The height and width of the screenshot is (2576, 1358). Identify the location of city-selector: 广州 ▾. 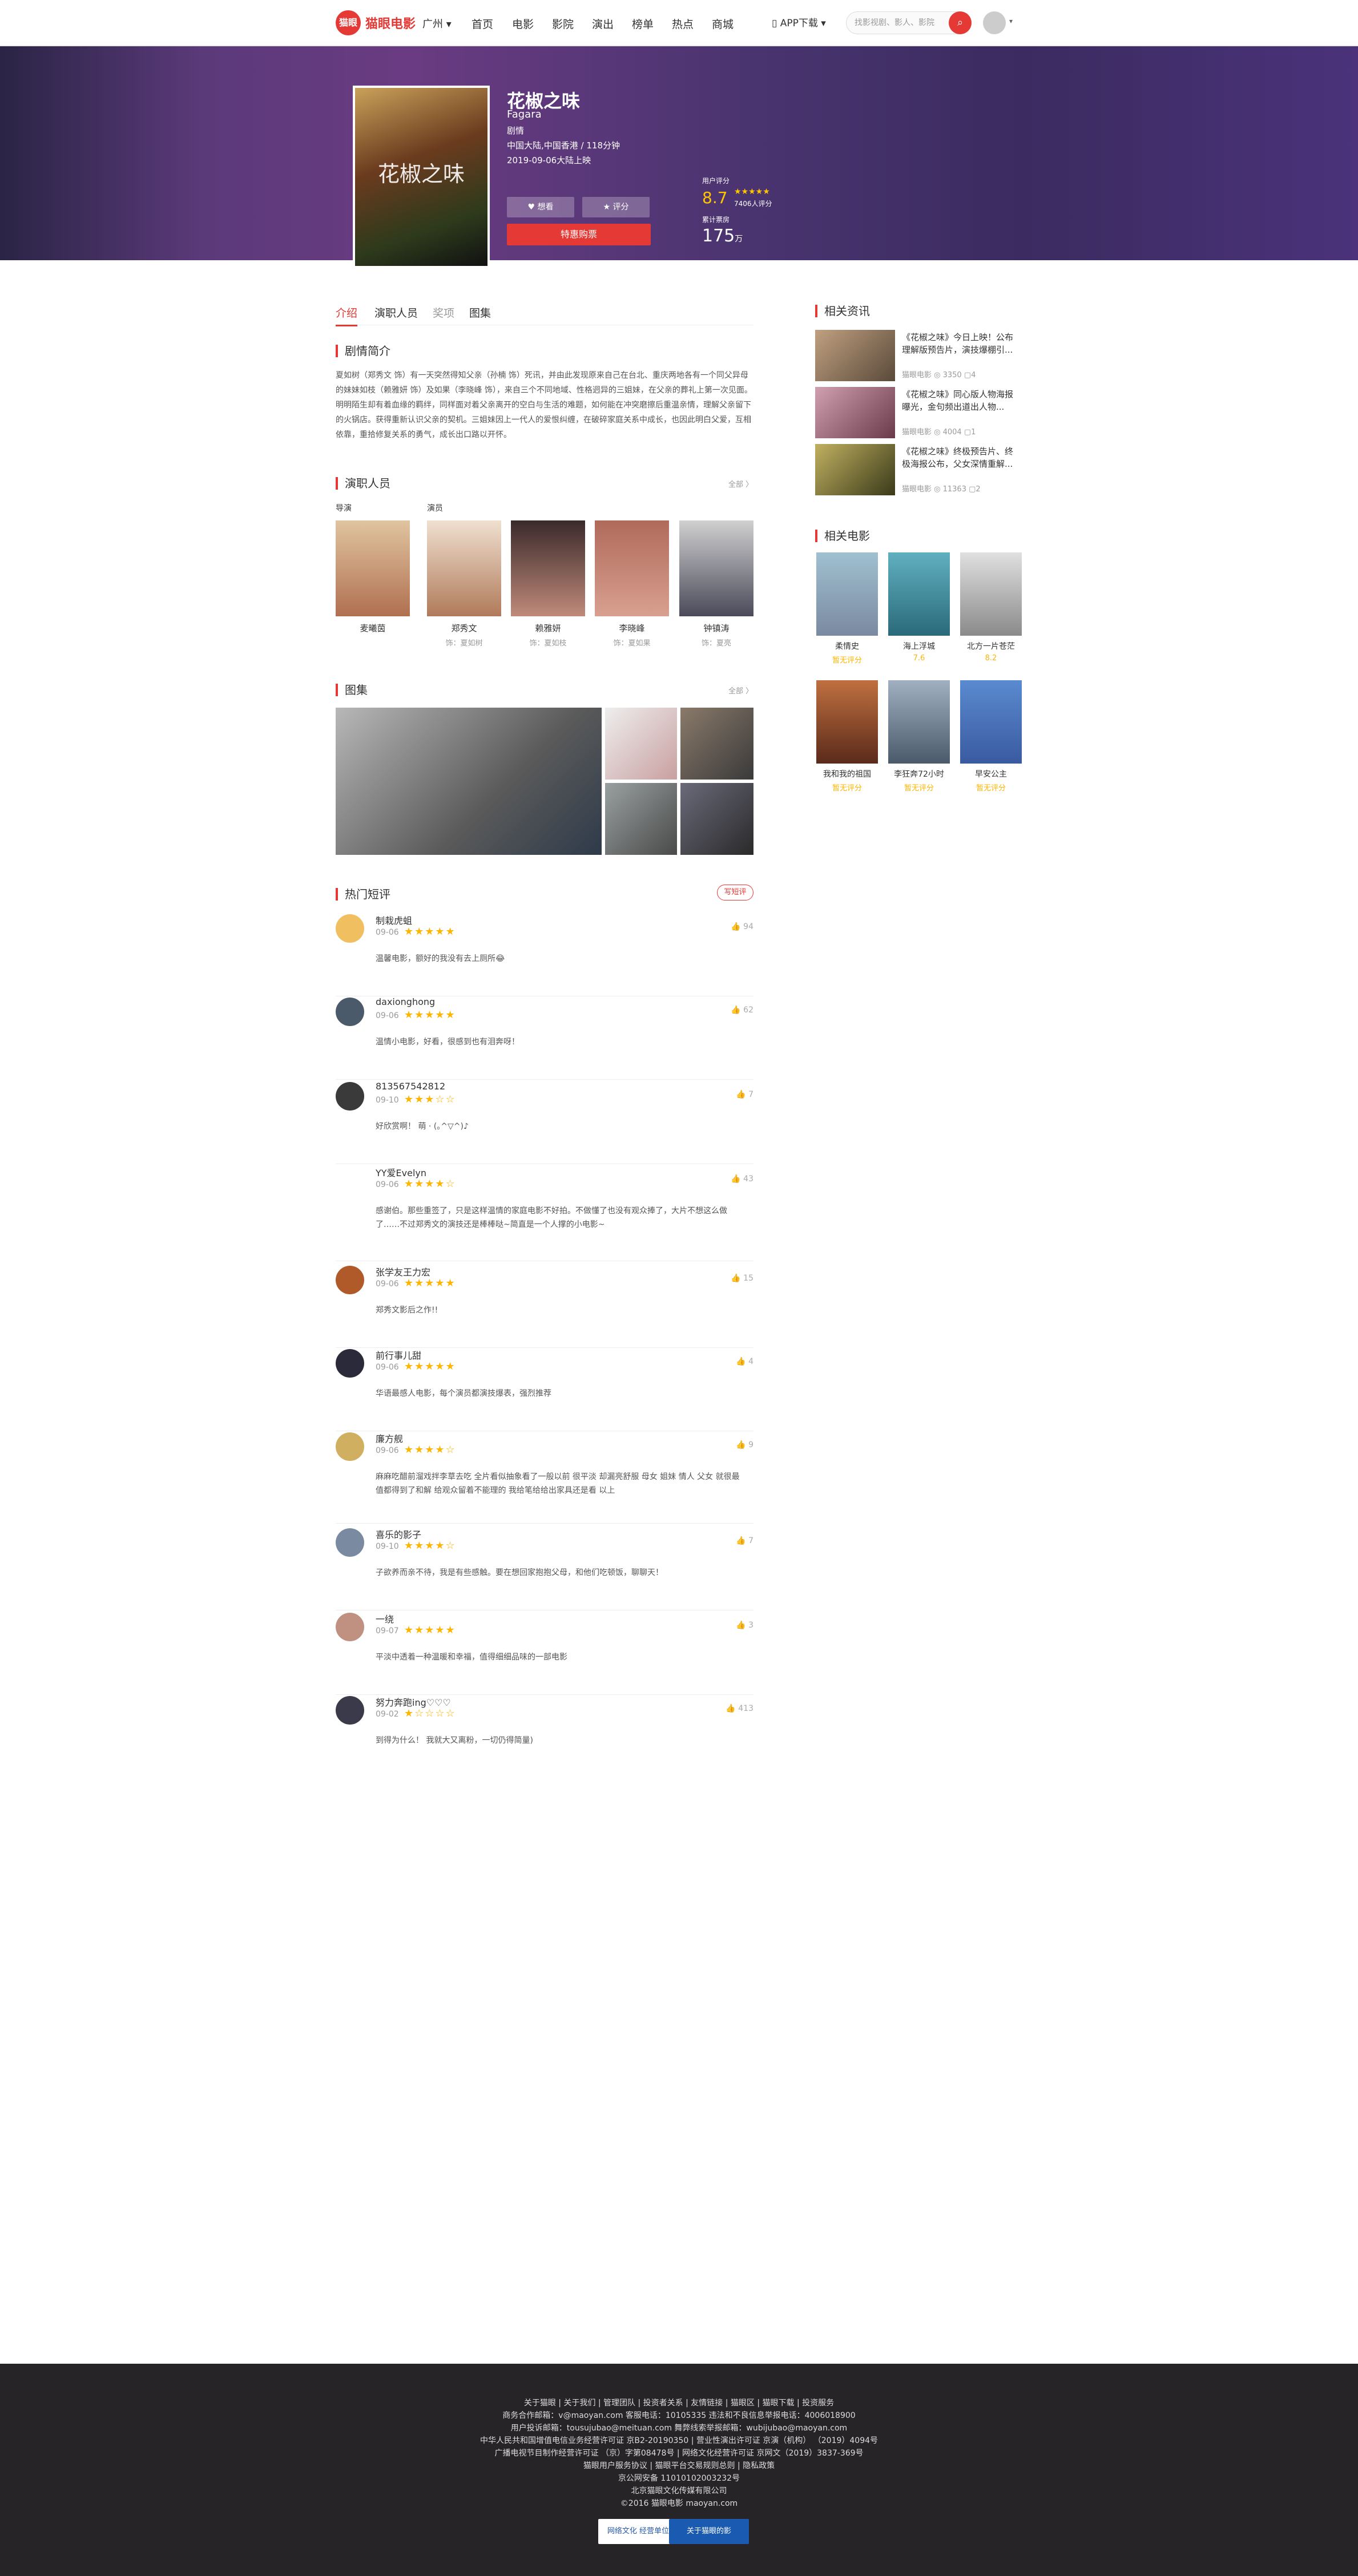
(437, 23).